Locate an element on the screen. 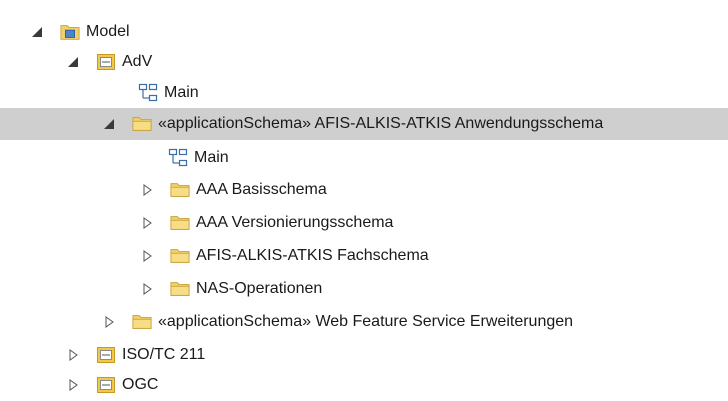 The height and width of the screenshot is (401, 728). tree-node-model: Model is located at coordinates (364, 32).